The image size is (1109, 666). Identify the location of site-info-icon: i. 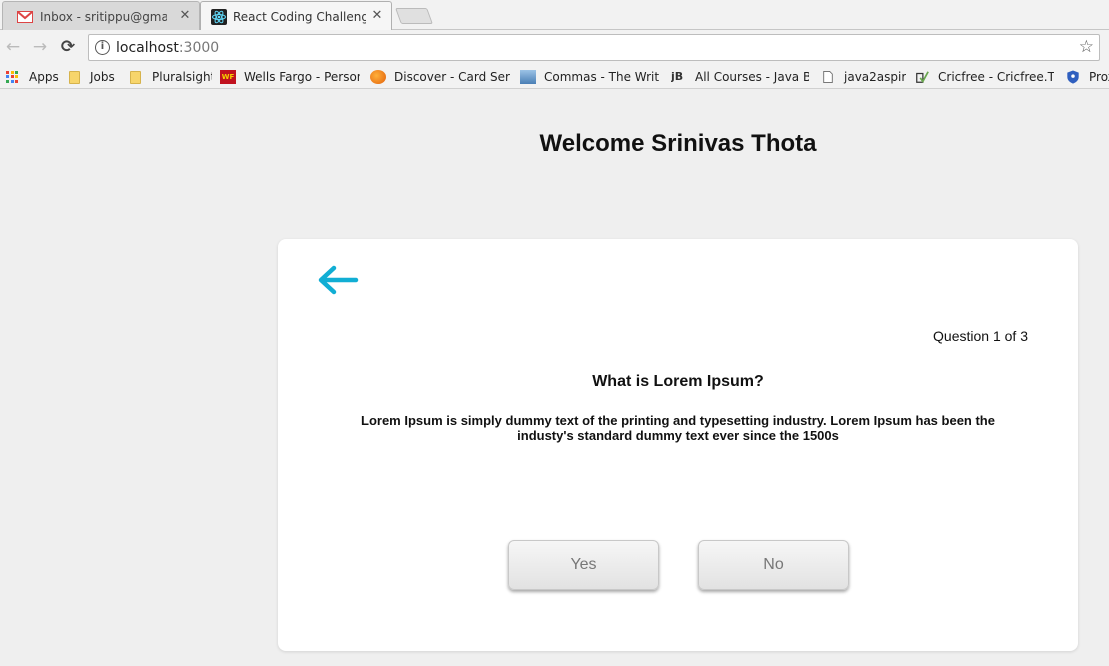
(102, 47).